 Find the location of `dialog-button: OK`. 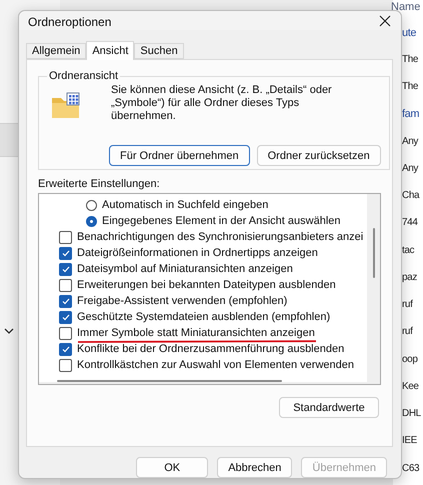

dialog-button: OK is located at coordinates (172, 467).